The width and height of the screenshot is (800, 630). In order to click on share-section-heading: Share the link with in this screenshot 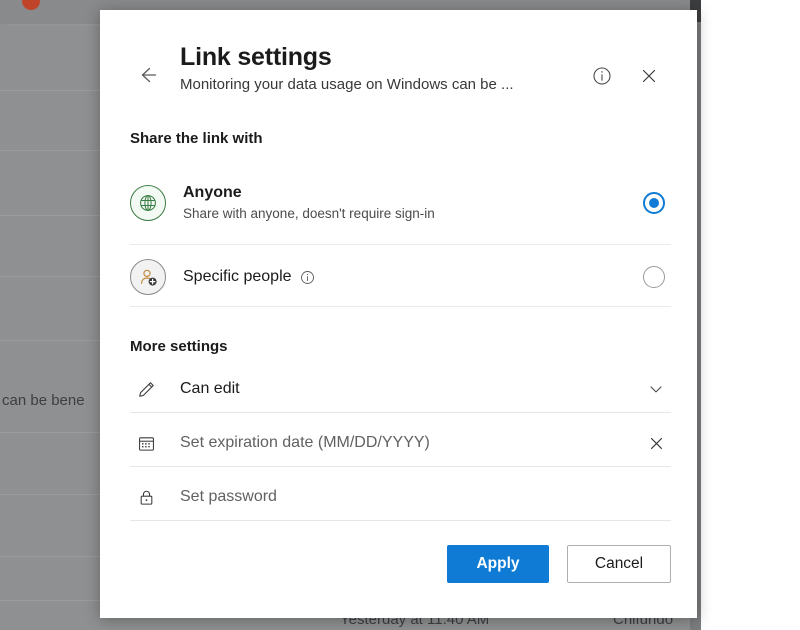, I will do `click(196, 138)`.